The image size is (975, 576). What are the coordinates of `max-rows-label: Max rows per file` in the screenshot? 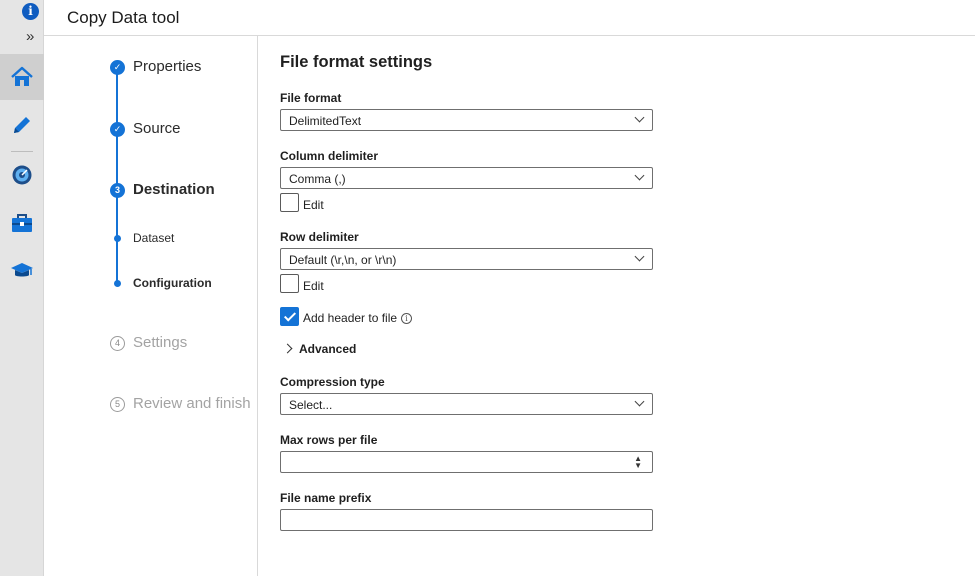 It's located at (329, 440).